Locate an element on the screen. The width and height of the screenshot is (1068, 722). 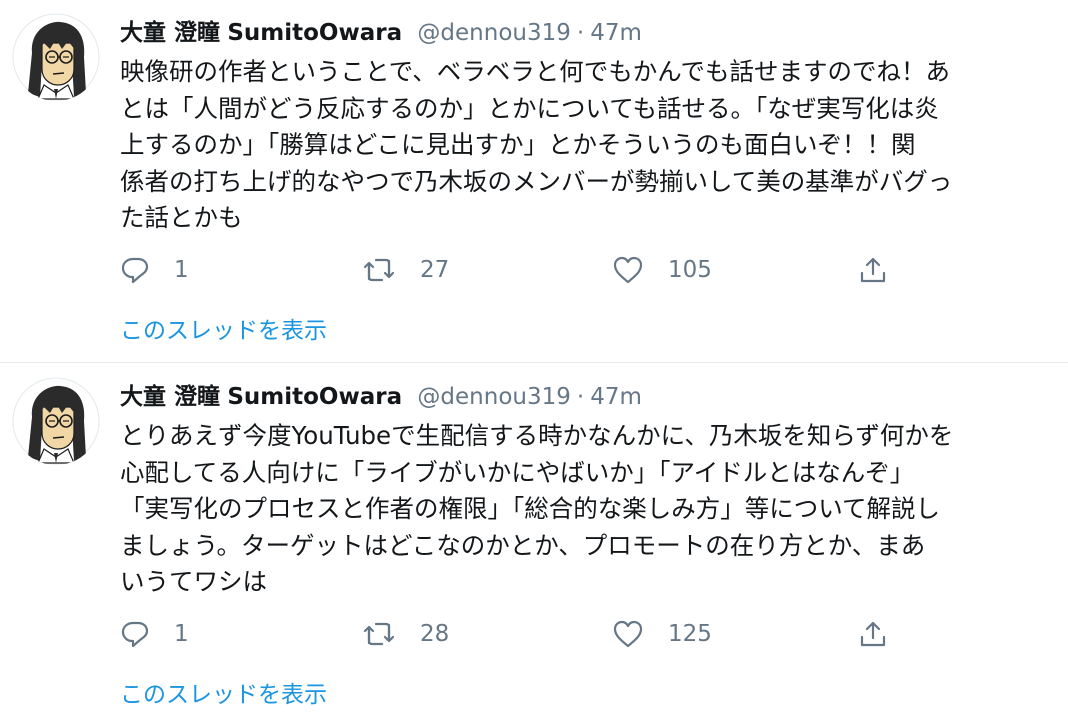
retweet-button: 28 is located at coordinates (405, 634).